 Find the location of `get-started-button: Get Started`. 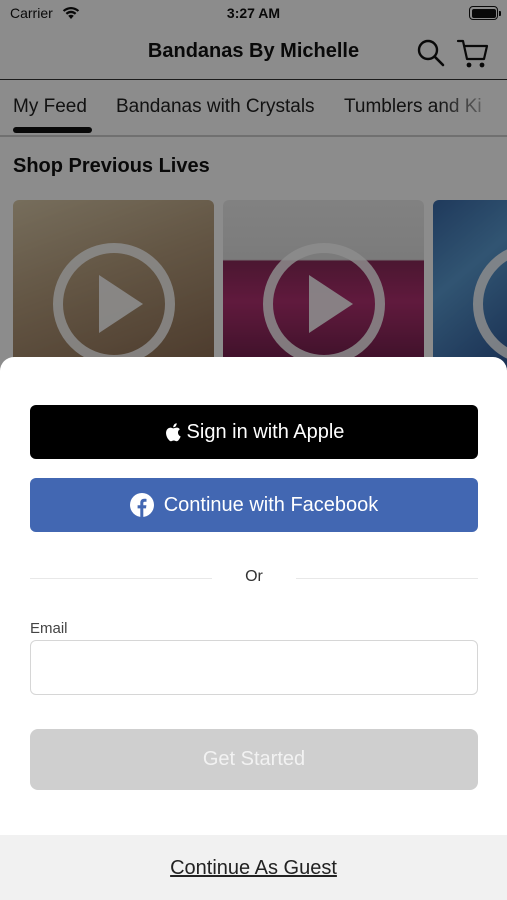

get-started-button: Get Started is located at coordinates (254, 759).